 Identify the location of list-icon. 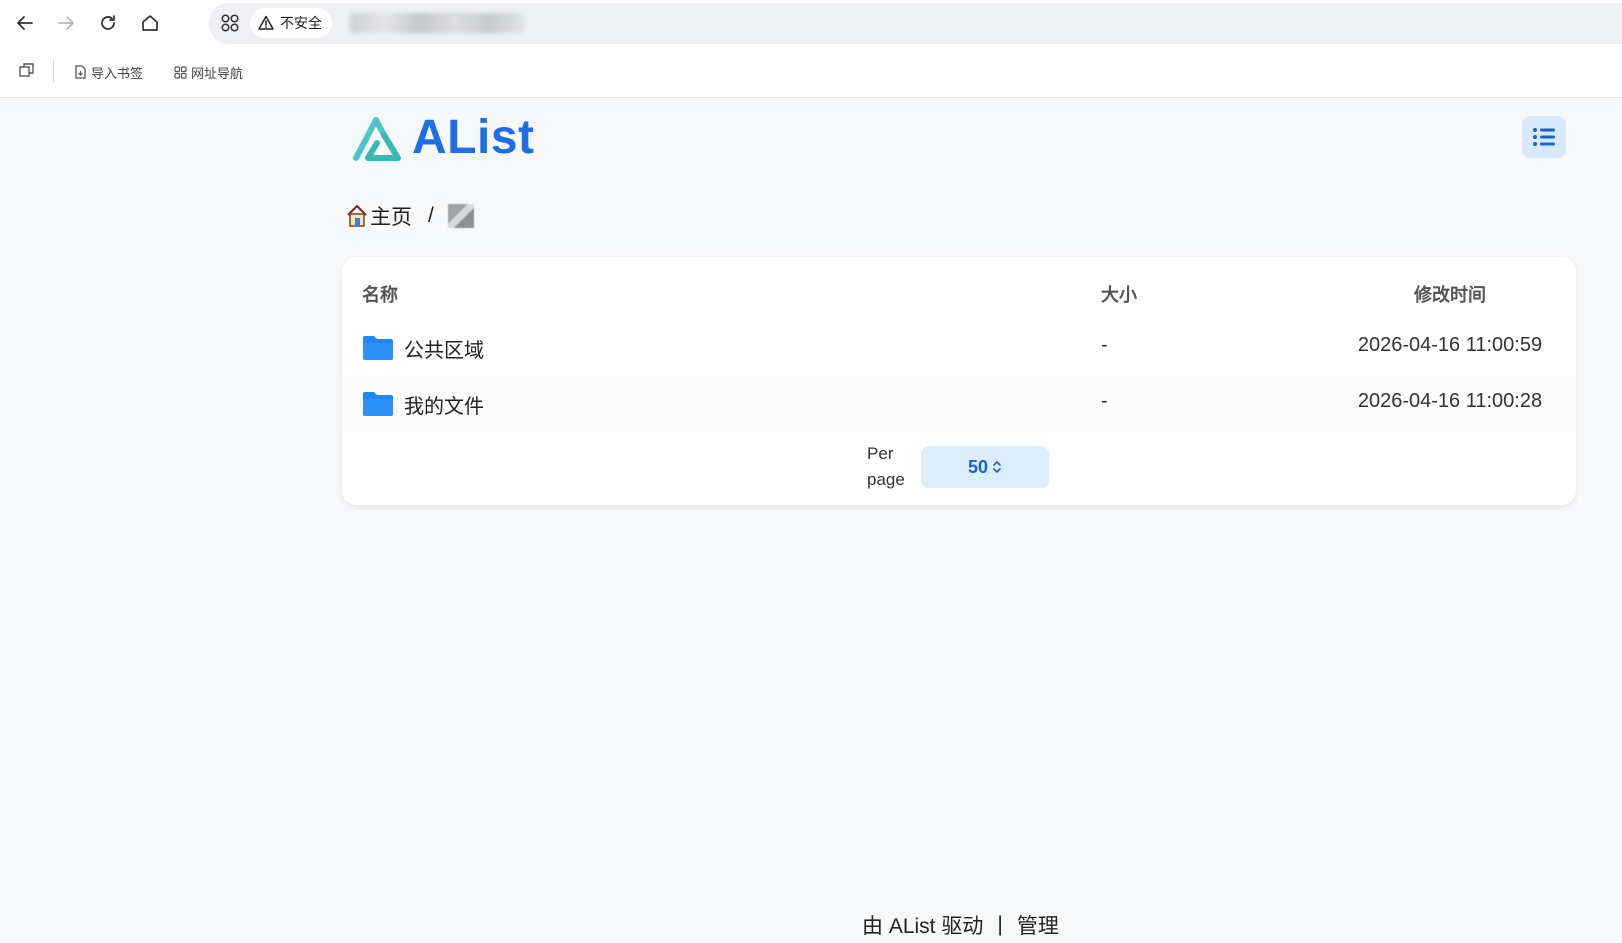
(1544, 137).